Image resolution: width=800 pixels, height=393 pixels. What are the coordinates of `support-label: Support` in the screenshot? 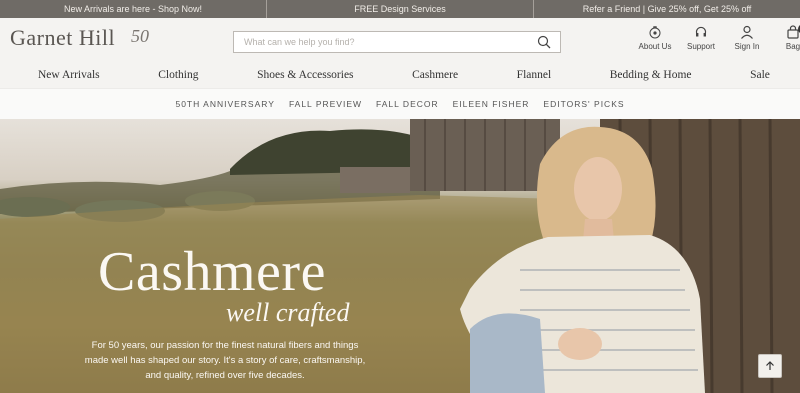 It's located at (701, 46).